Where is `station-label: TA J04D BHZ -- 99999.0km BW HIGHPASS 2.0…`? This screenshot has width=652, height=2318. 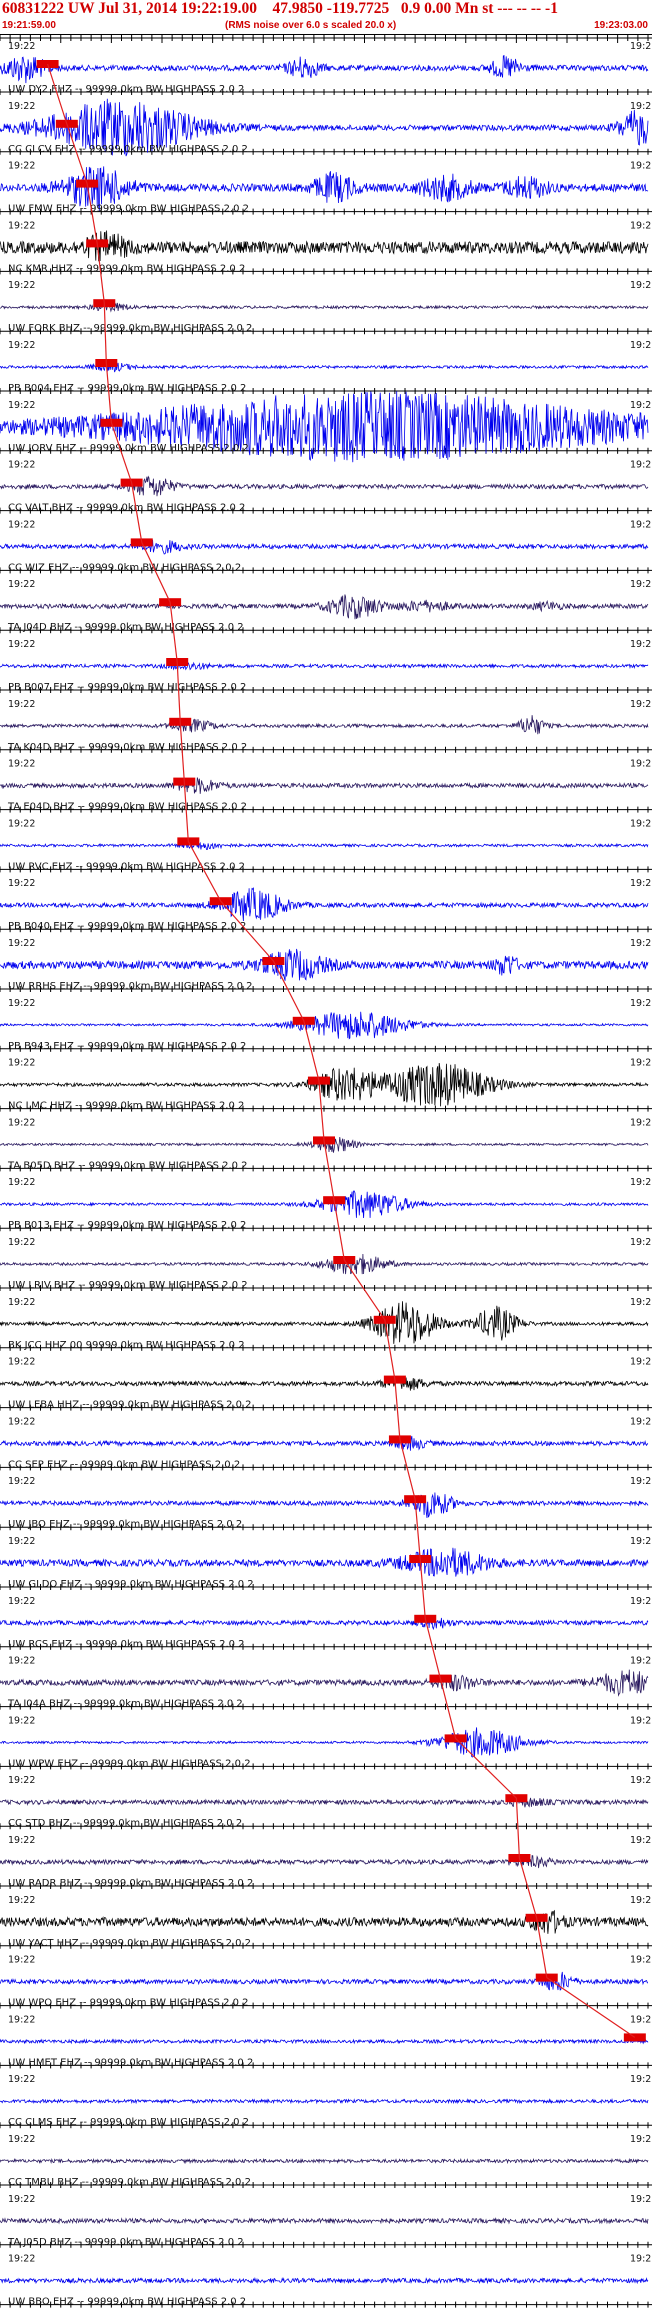
station-label: TA J04D BHZ -- 99999.0km BW HIGHPASS 2.0… is located at coordinates (125, 627).